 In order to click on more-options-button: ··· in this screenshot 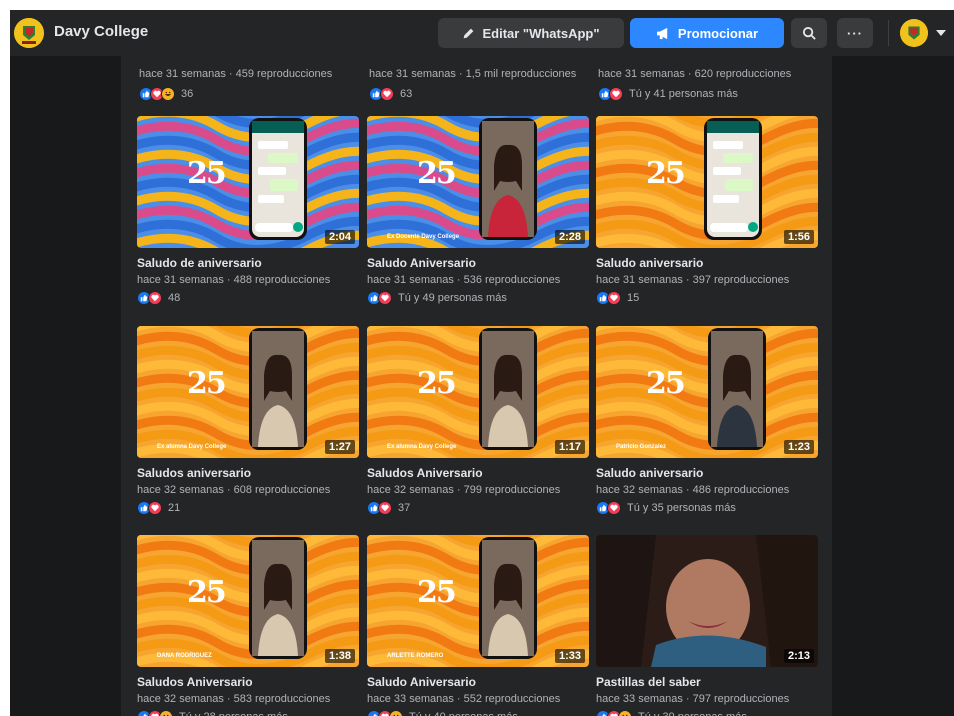, I will do `click(855, 33)`.